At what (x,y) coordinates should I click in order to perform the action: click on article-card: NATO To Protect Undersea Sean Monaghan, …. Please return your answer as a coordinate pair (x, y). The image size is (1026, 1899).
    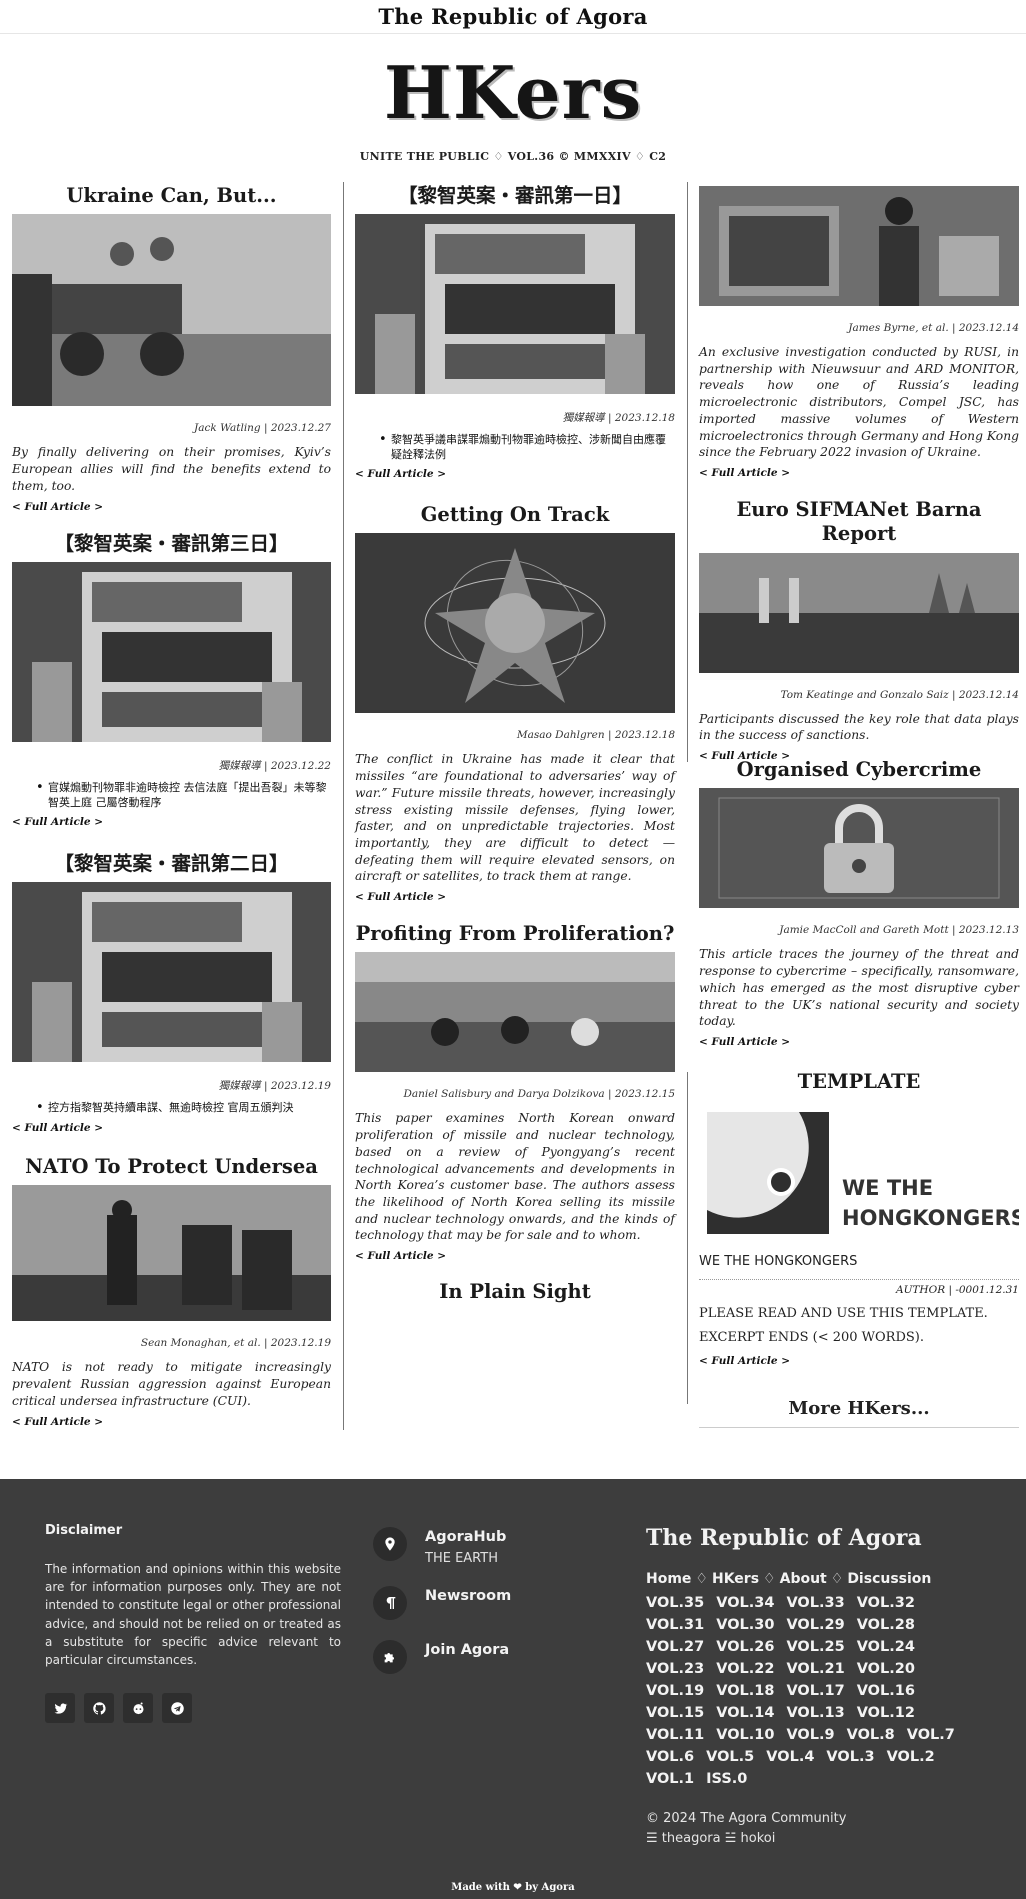
    Looking at the image, I should click on (171, 1292).